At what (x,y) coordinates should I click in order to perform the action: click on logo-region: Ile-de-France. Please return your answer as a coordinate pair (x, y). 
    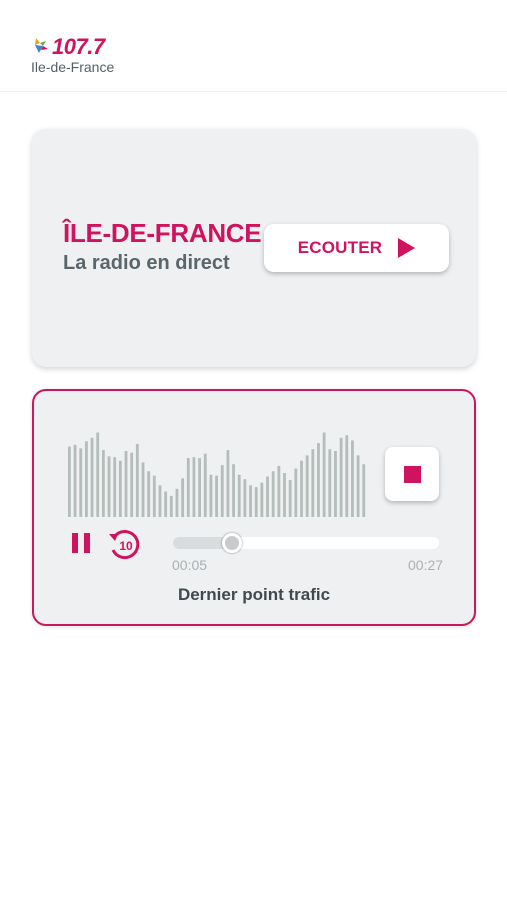
    Looking at the image, I should click on (73, 67).